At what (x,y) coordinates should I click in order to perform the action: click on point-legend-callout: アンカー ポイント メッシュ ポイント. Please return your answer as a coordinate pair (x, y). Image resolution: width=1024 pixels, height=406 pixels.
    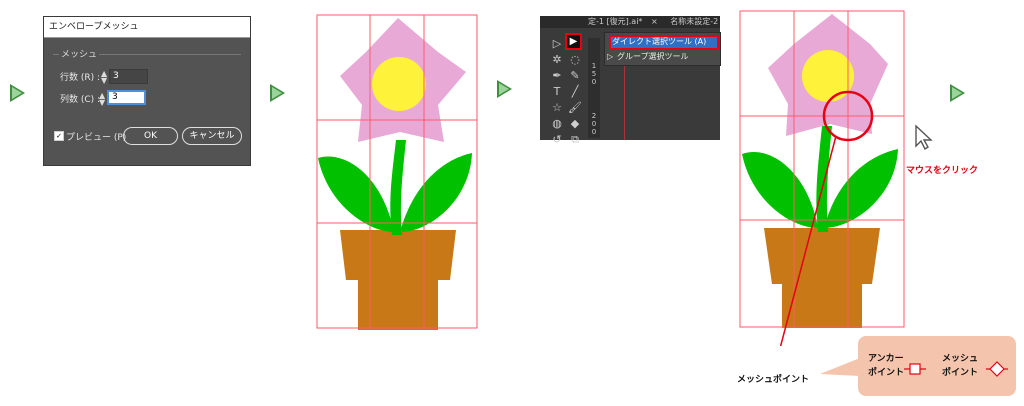
    Looking at the image, I should click on (937, 366).